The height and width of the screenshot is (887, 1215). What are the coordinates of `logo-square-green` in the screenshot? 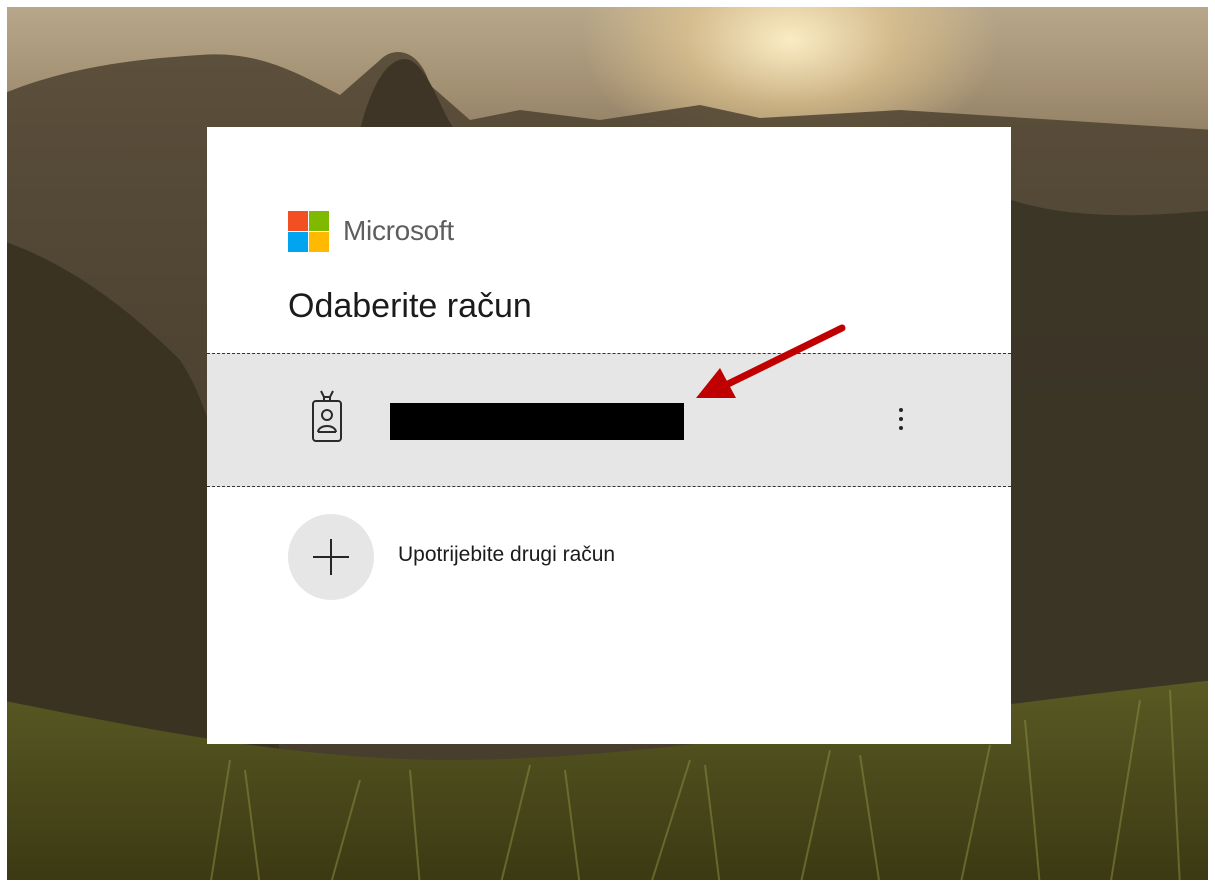 It's located at (319, 220).